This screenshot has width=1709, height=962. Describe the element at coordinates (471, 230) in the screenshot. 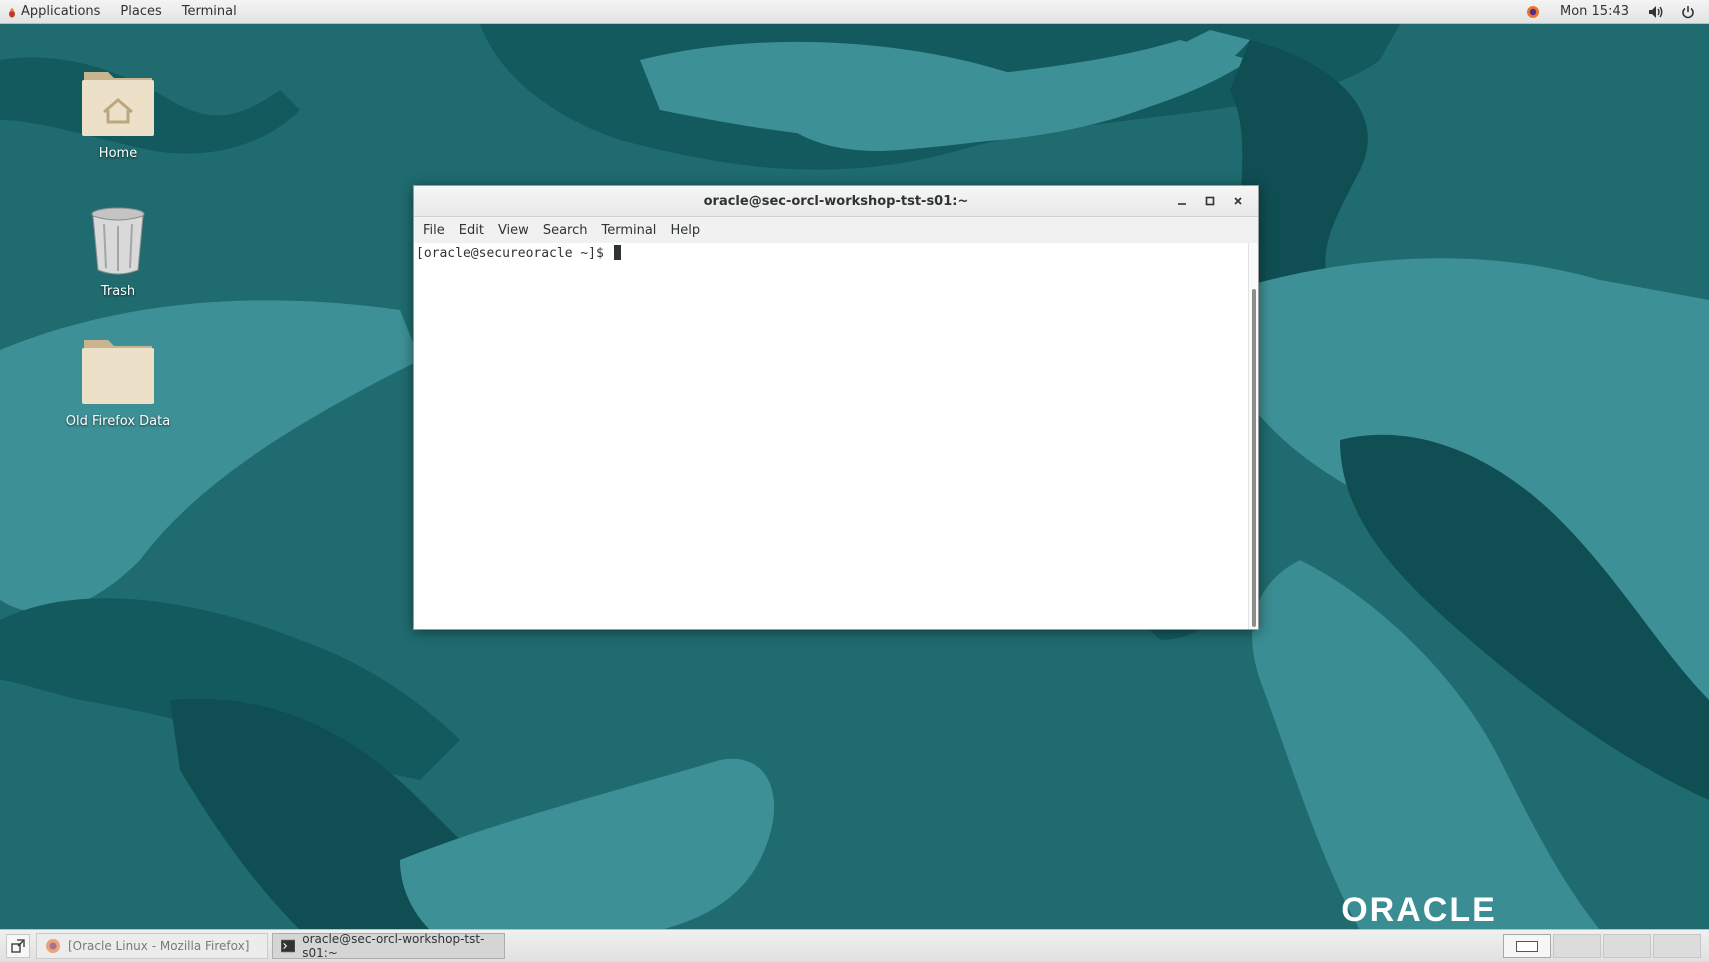

I see `menu-edit: Edit` at that location.